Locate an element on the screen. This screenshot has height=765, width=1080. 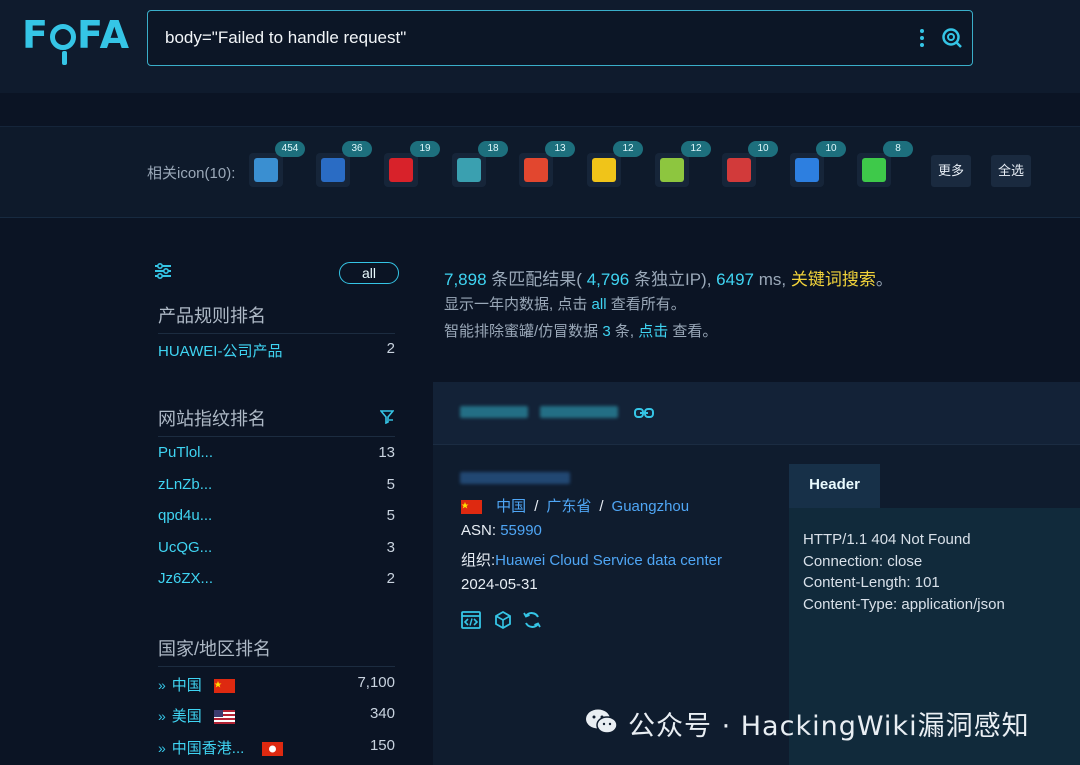
green-b-icon: 8 is located at coordinates (885, 164).